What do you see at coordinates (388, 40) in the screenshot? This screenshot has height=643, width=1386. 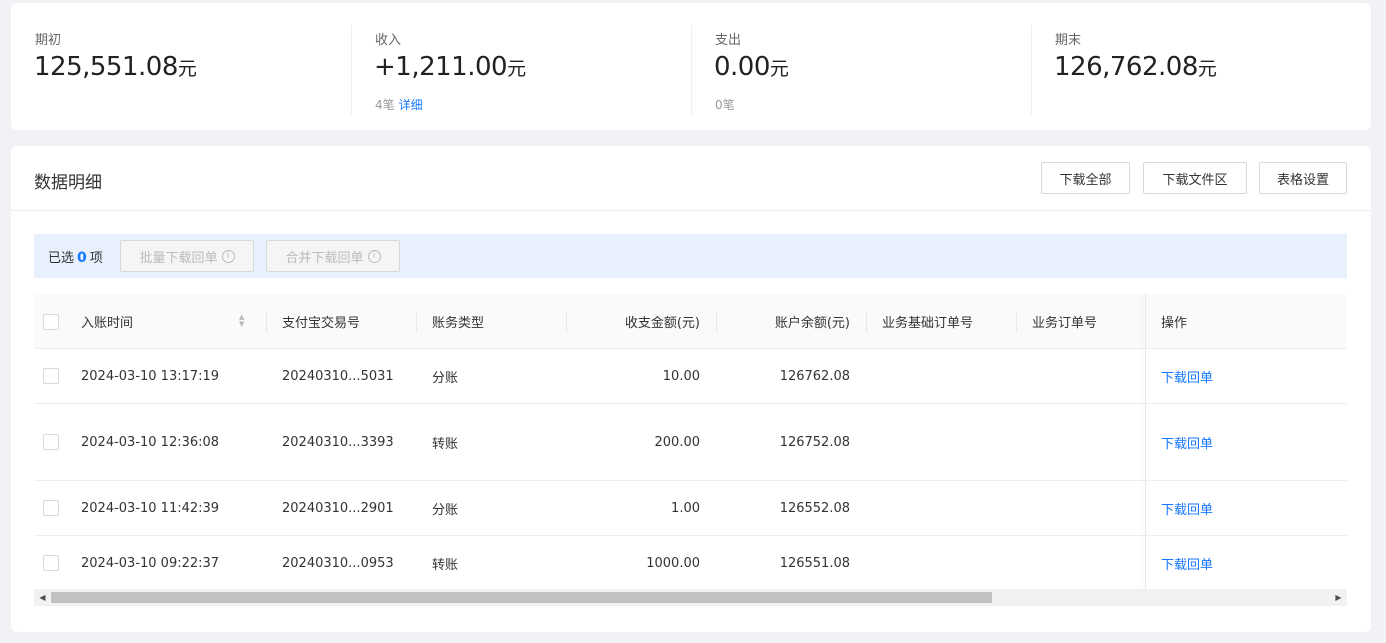 I see `stat-label: 收入` at bounding box center [388, 40].